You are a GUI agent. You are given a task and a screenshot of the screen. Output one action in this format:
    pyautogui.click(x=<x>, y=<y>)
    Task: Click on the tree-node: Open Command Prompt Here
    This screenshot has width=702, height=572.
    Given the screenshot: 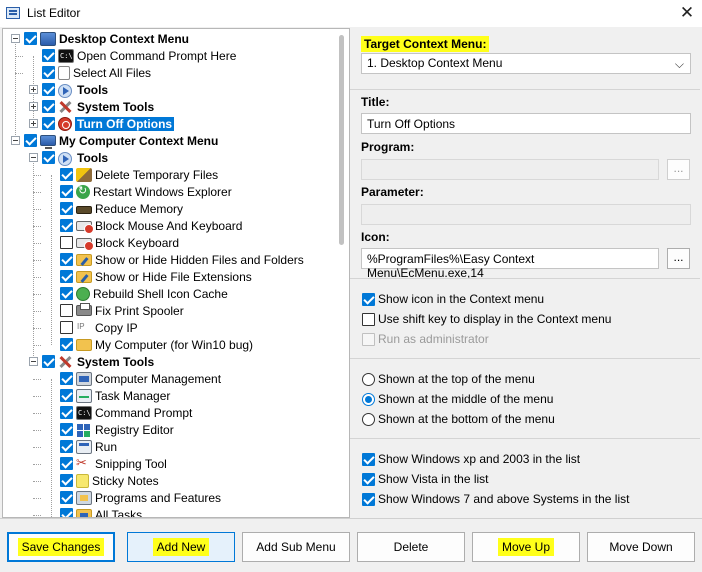 What is the action you would take?
    pyautogui.click(x=132, y=55)
    